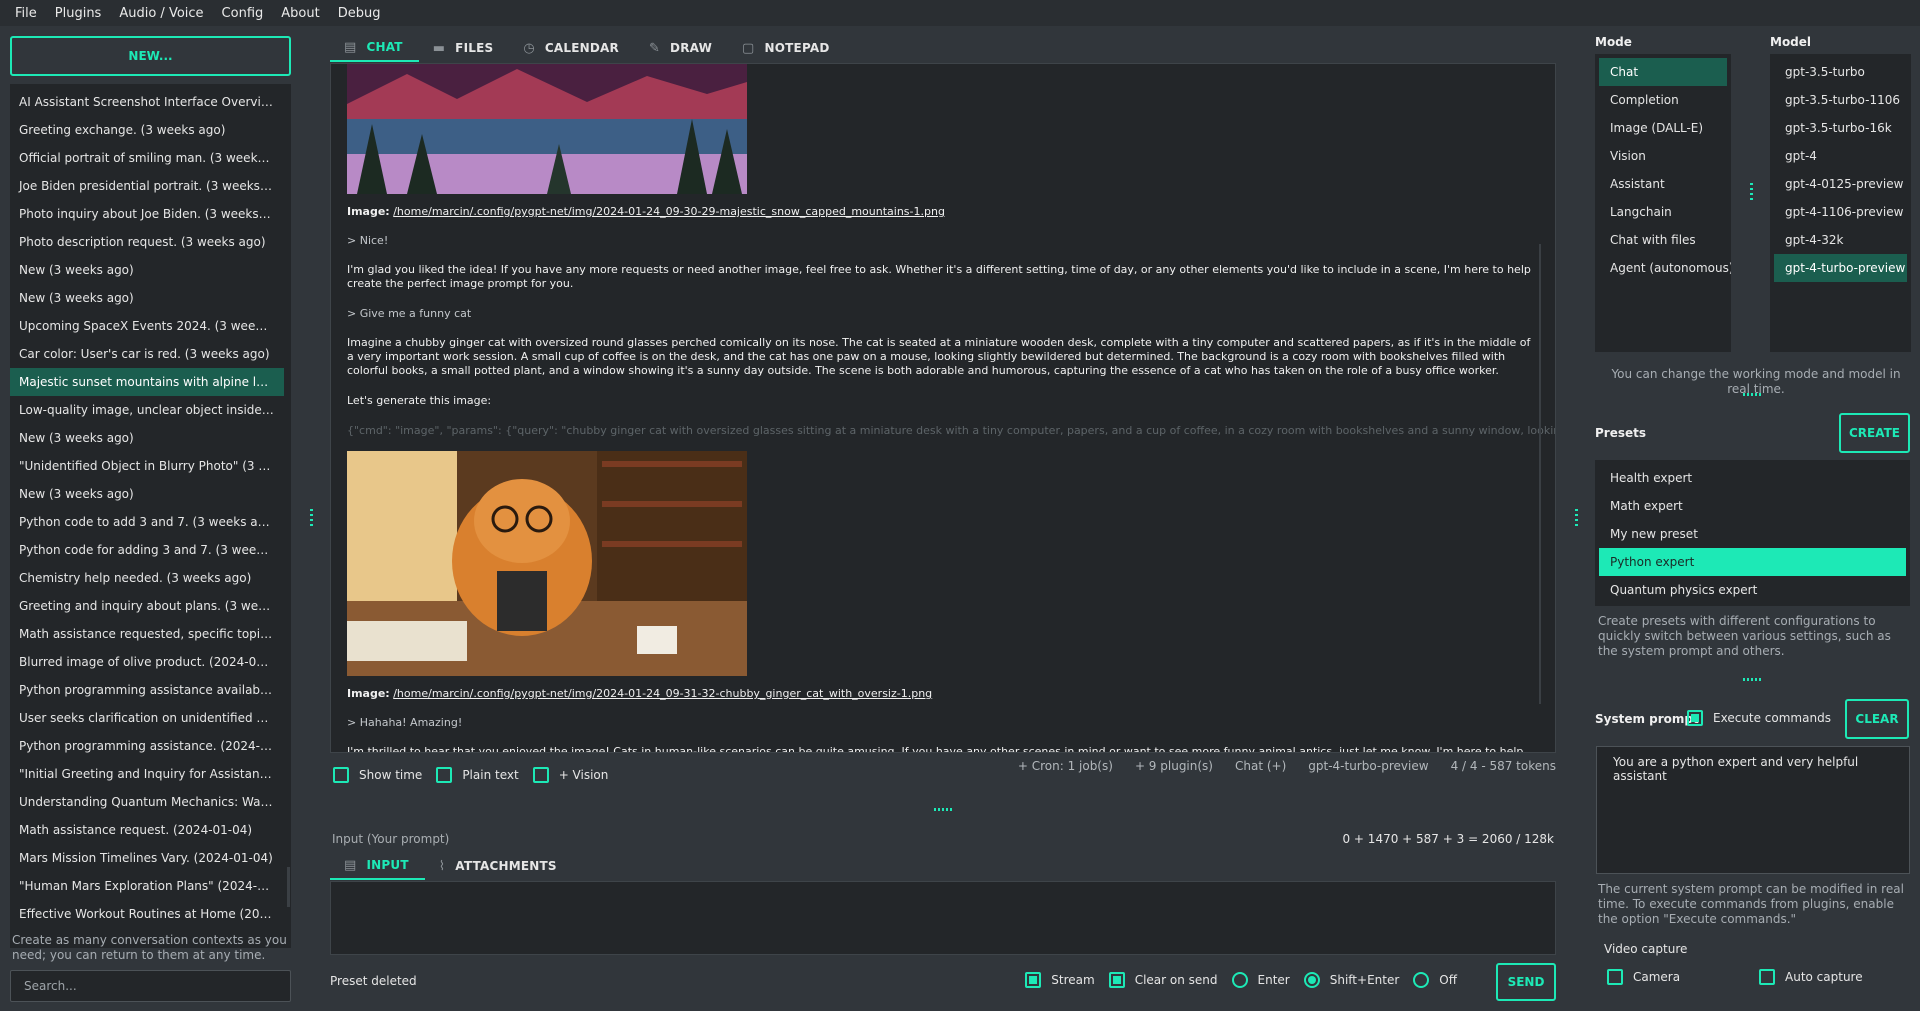 The height and width of the screenshot is (1011, 1920). I want to click on model-list-item: gpt-3.5-turbo-16k, so click(1840, 128).